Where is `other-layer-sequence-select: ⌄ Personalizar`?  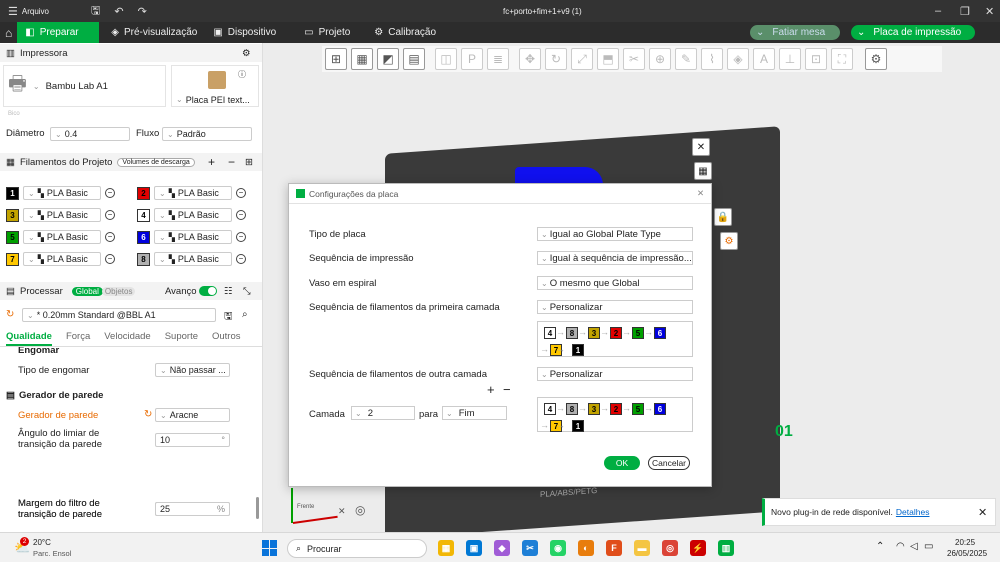 other-layer-sequence-select: ⌄ Personalizar is located at coordinates (615, 374).